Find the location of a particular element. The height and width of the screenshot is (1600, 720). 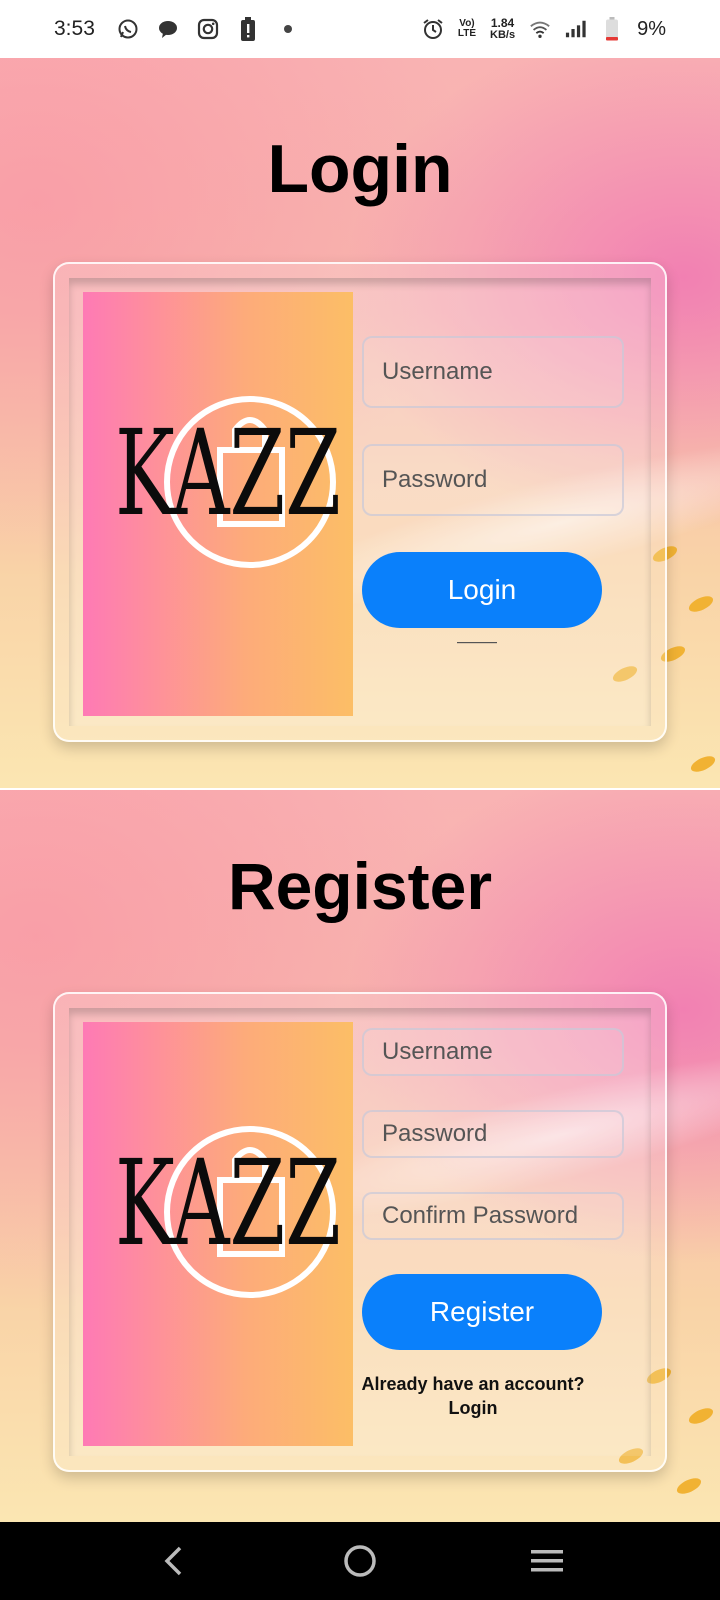

volte-icon: Vo) LTE is located at coordinates (467, 29).